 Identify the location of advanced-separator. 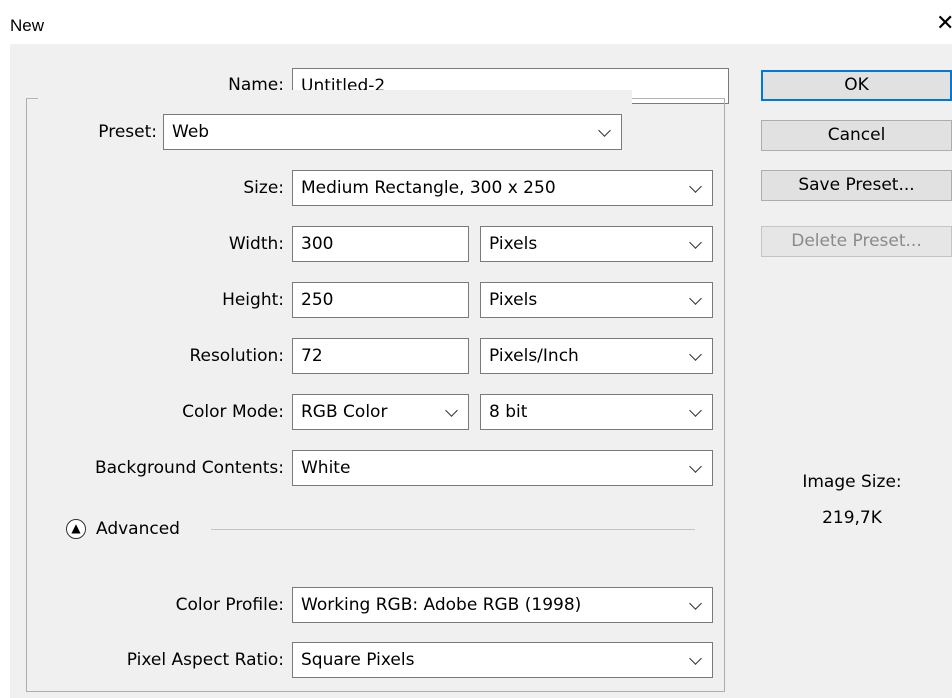
(453, 529).